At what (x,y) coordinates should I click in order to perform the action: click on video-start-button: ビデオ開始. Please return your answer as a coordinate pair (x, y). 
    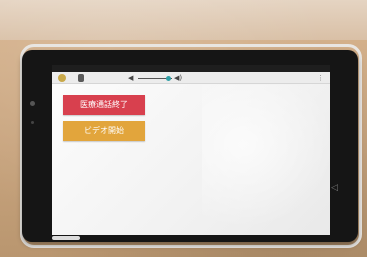
    Looking at the image, I should click on (104, 131).